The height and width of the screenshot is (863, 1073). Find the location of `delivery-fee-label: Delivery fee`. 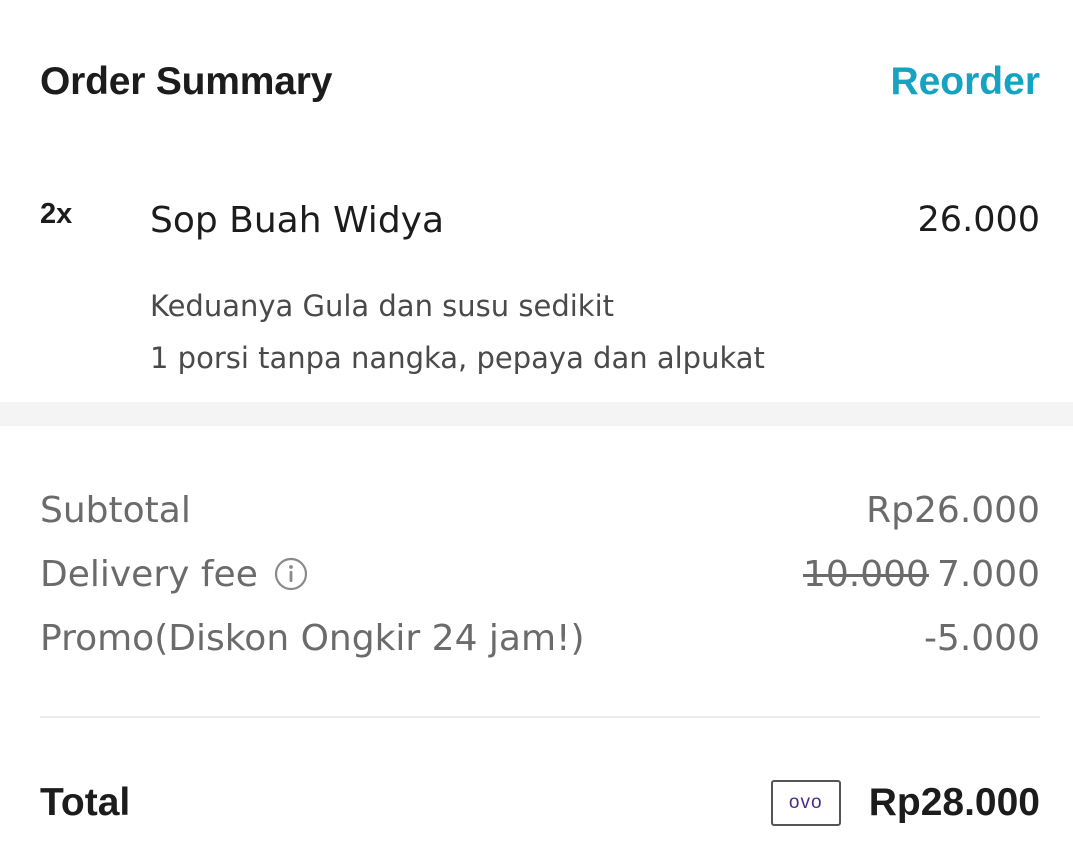

delivery-fee-label: Delivery fee is located at coordinates (149, 574).